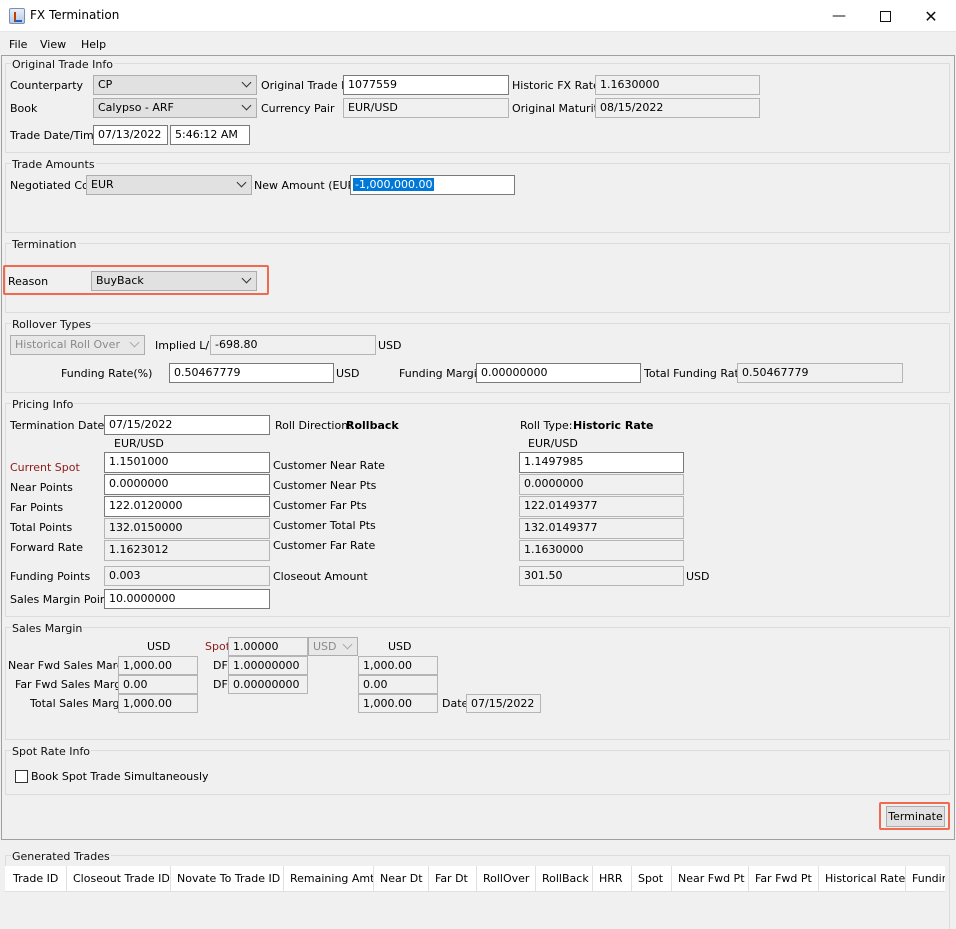 The width and height of the screenshot is (956, 929). What do you see at coordinates (307, 85) in the screenshot?
I see `original-trade-id-label: Original Trade ID` at bounding box center [307, 85].